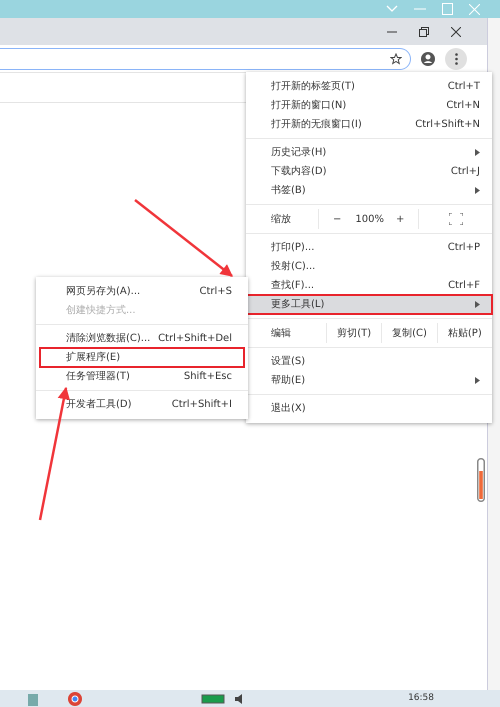 The width and height of the screenshot is (500, 707). I want to click on chrome-icon, so click(75, 699).